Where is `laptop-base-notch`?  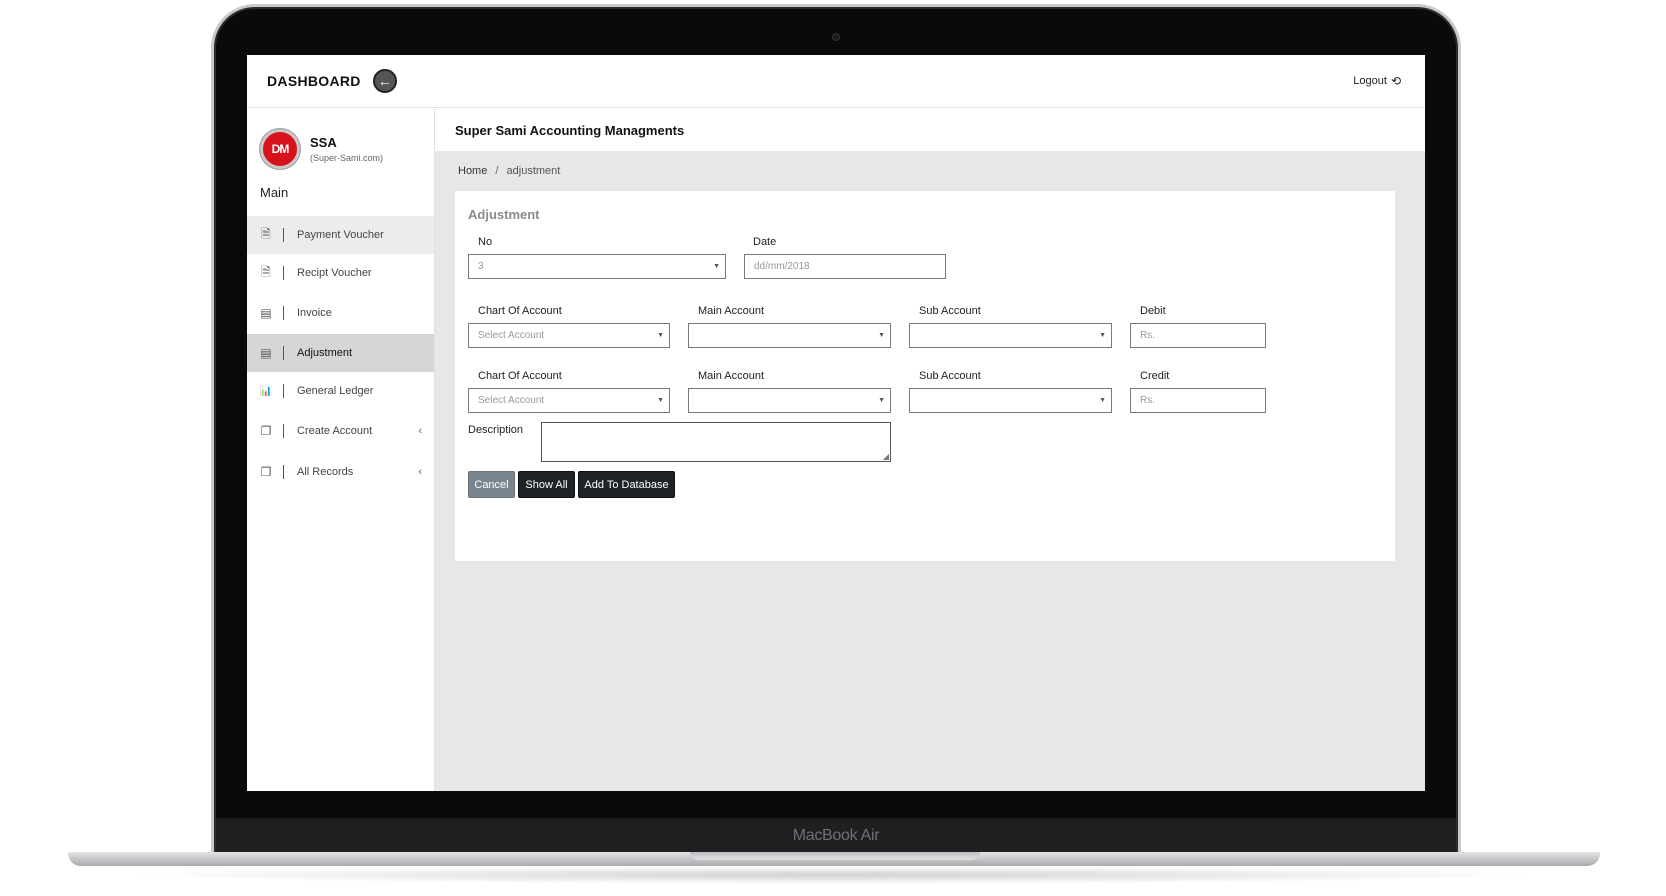 laptop-base-notch is located at coordinates (835, 856).